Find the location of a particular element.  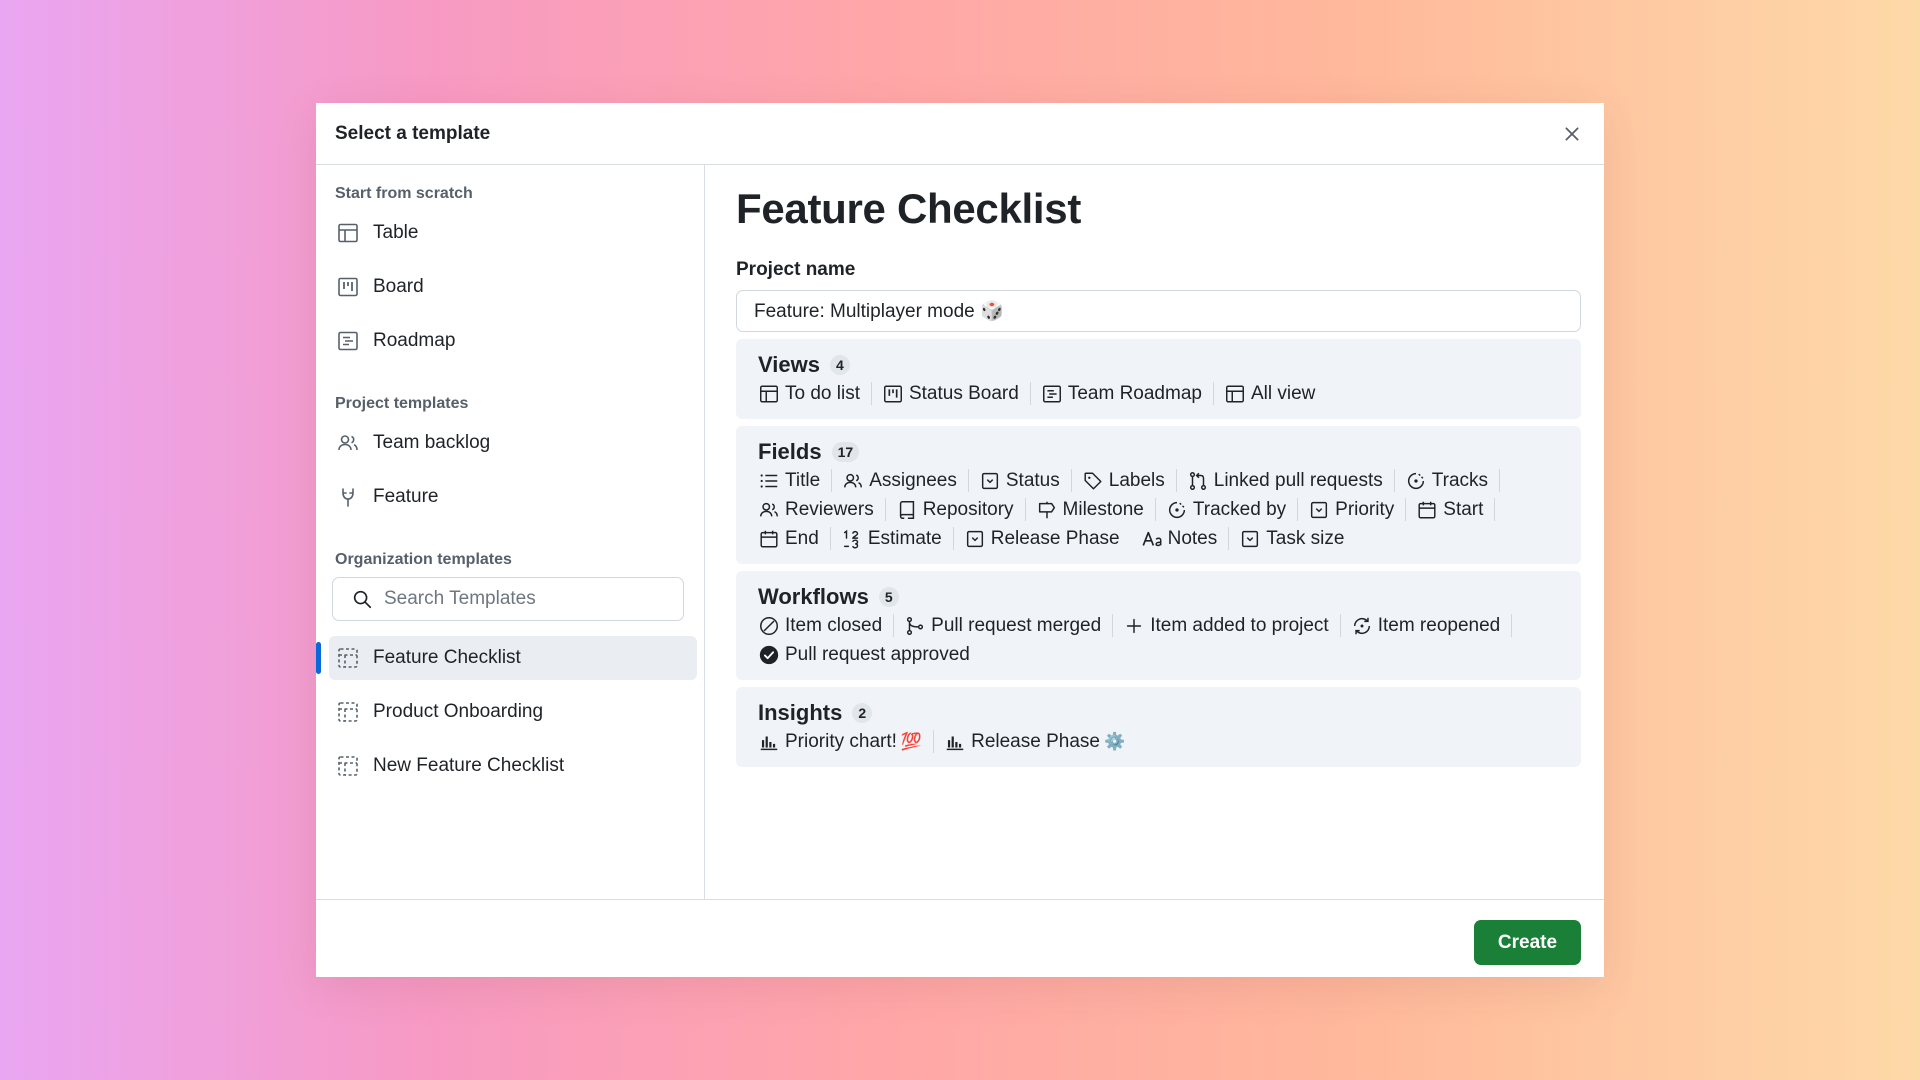

field-item: Release Phase is located at coordinates (1047, 538).